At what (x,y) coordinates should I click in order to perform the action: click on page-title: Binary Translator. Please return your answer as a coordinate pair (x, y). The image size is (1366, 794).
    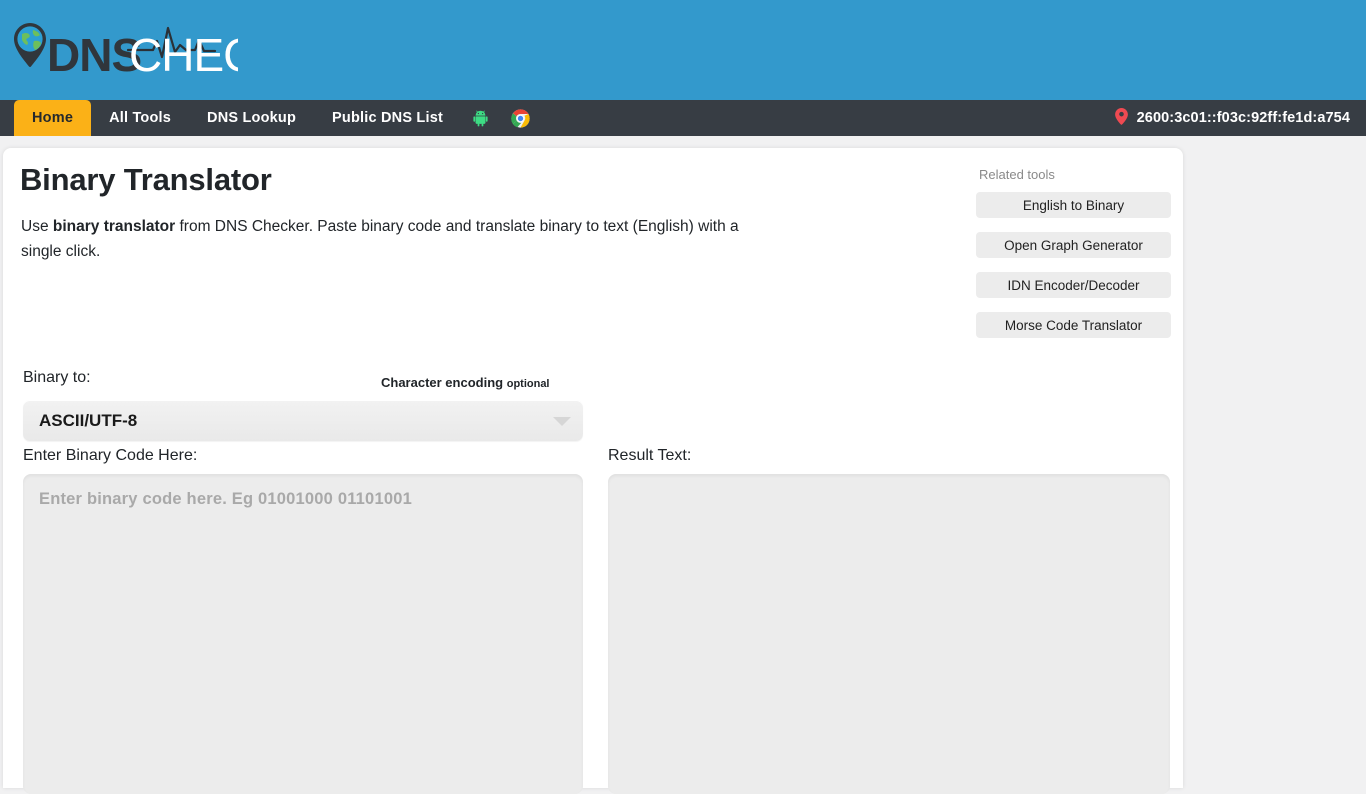
    Looking at the image, I should click on (146, 179).